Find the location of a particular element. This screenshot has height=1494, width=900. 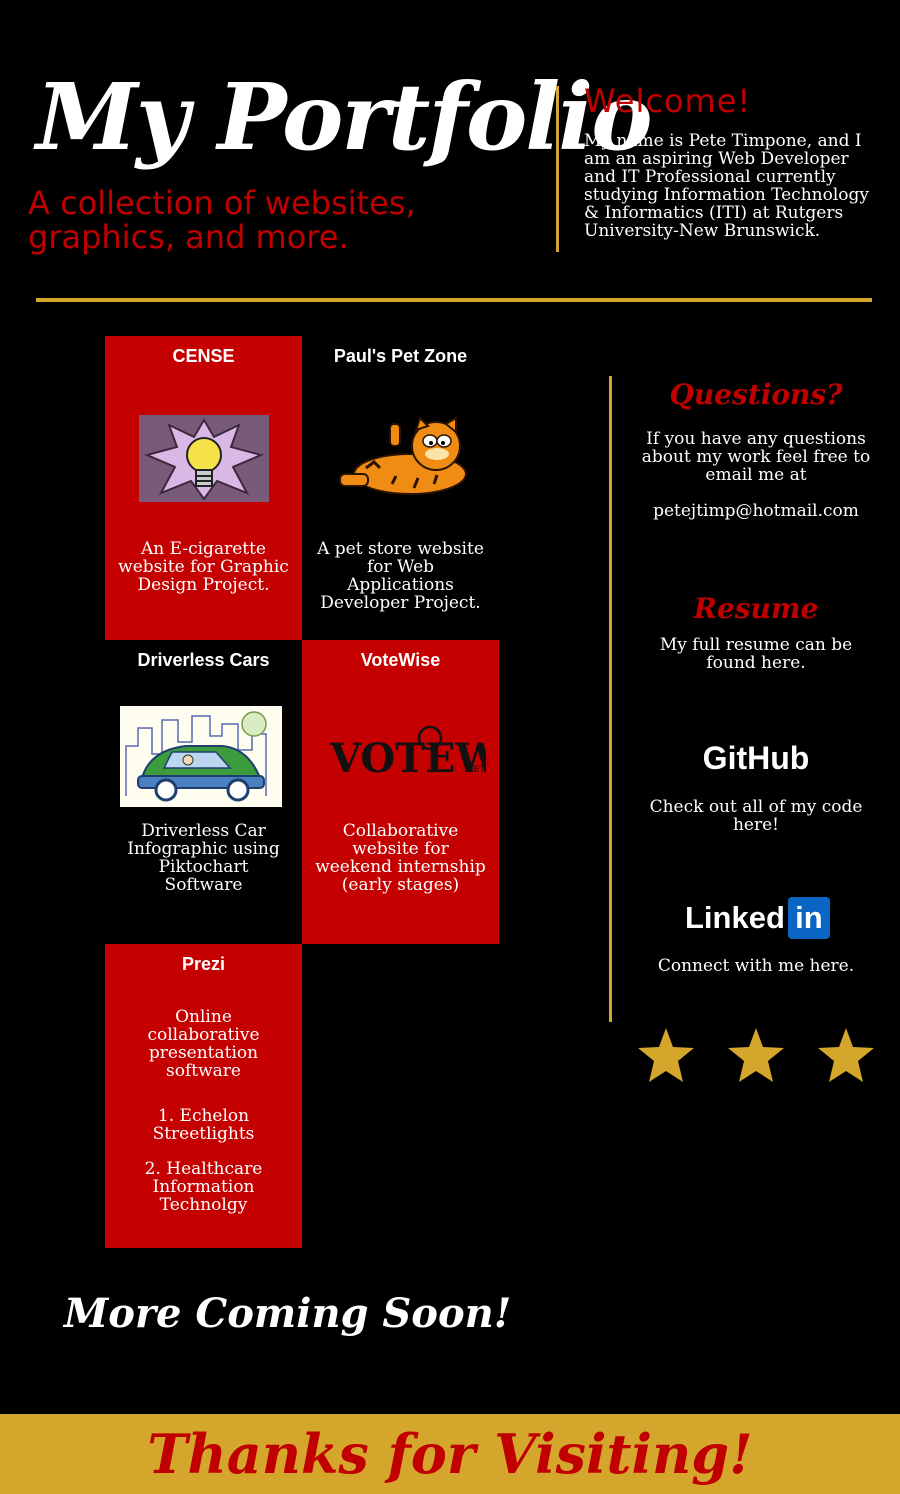

project-title: Paul's Pet Zone is located at coordinates (400, 356).